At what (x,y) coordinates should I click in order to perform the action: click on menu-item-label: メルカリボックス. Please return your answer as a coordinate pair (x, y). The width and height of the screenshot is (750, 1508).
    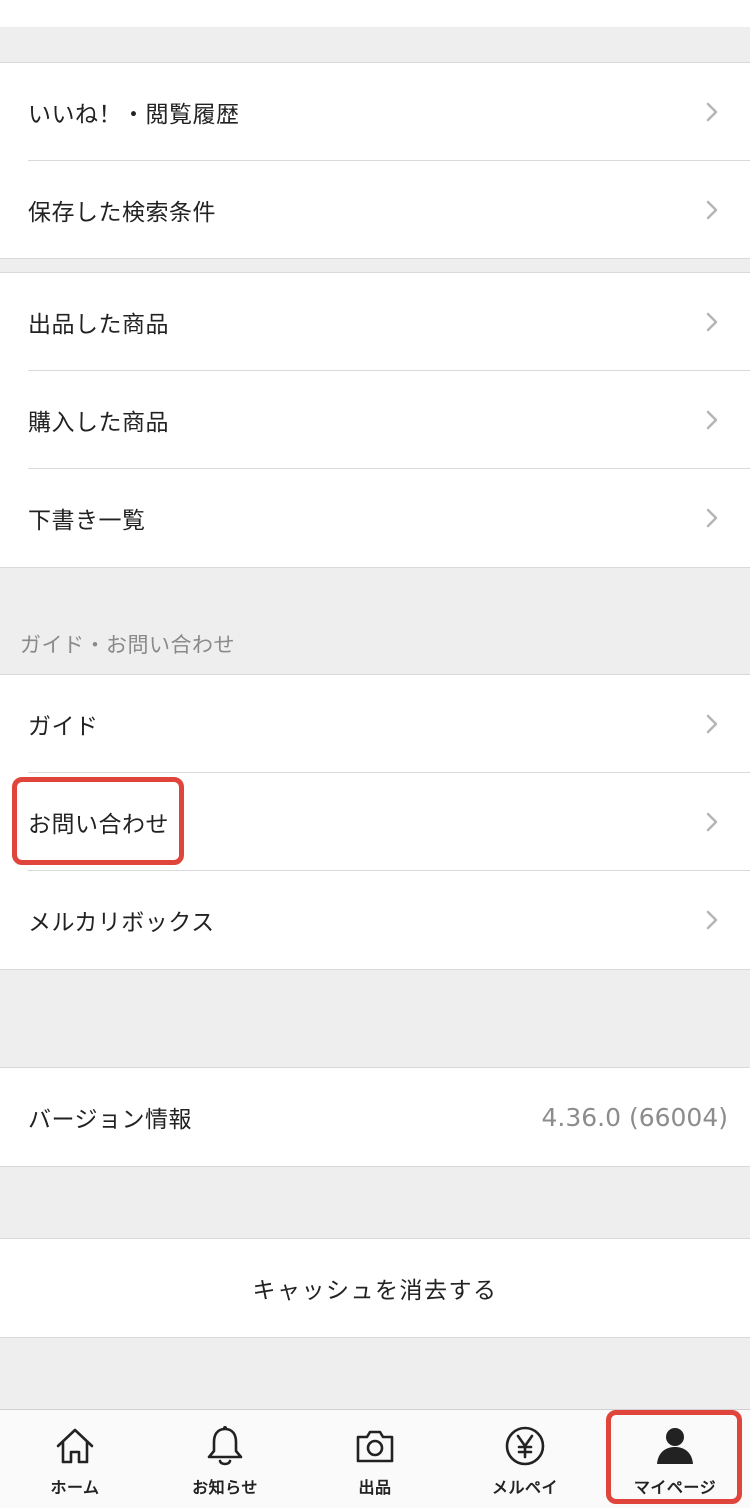
    Looking at the image, I should click on (121, 922).